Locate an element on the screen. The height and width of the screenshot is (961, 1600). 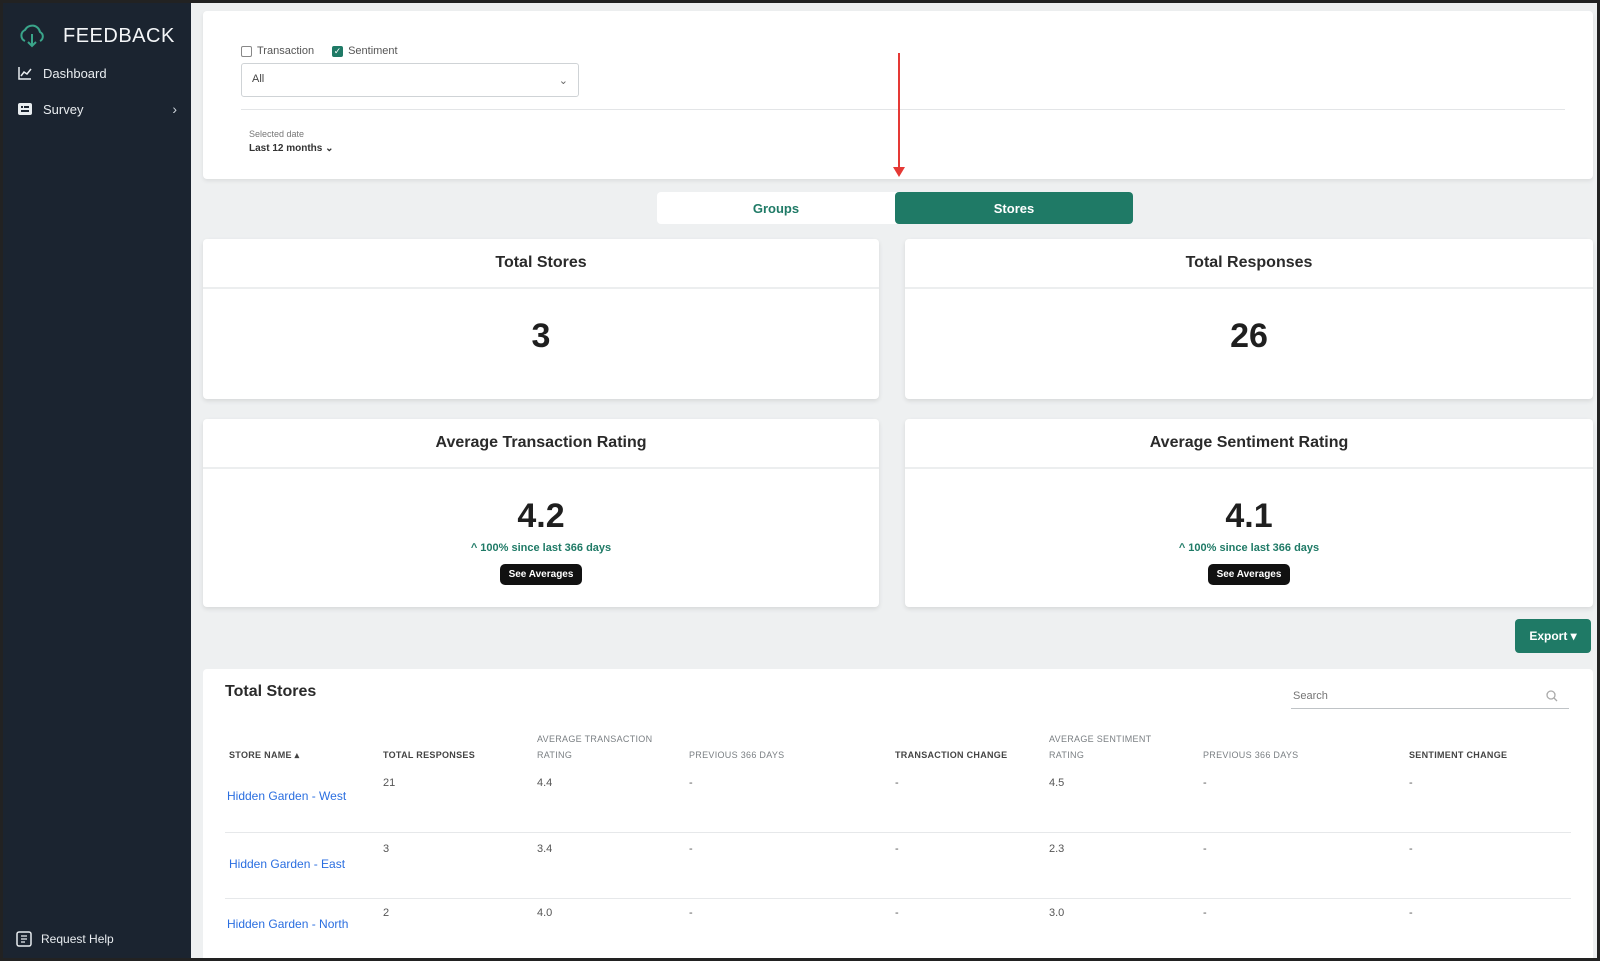
cloud-logo-icon is located at coordinates (32, 36).